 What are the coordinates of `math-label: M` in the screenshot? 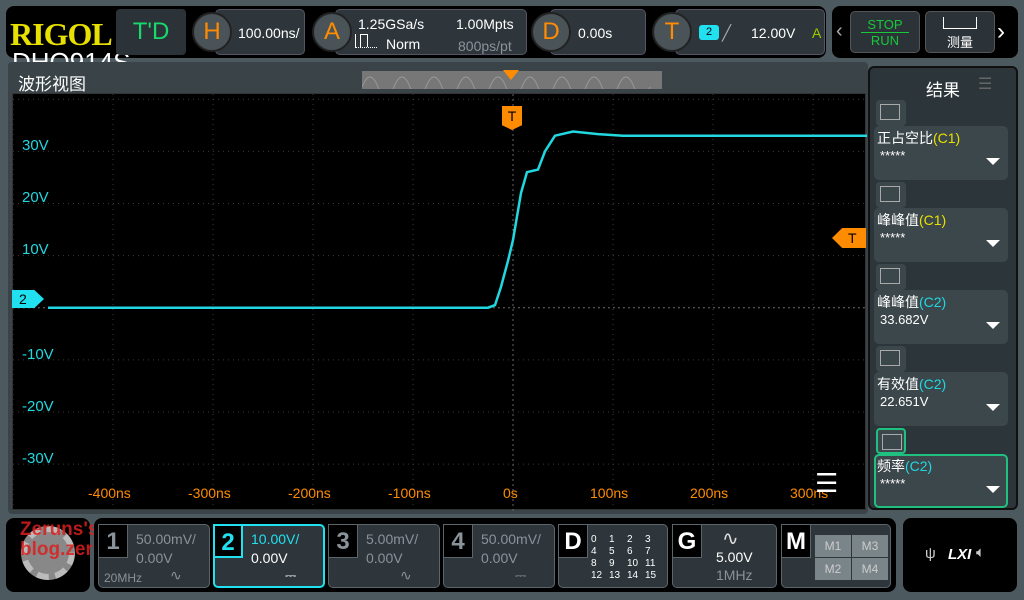 It's located at (796, 541).